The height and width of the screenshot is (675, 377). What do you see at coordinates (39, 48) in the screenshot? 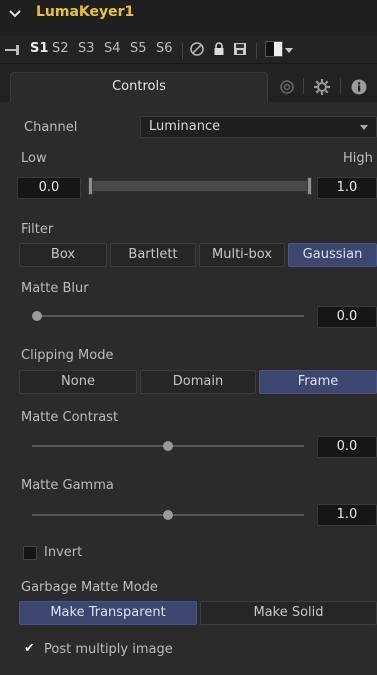
I see `version-s1: S1` at bounding box center [39, 48].